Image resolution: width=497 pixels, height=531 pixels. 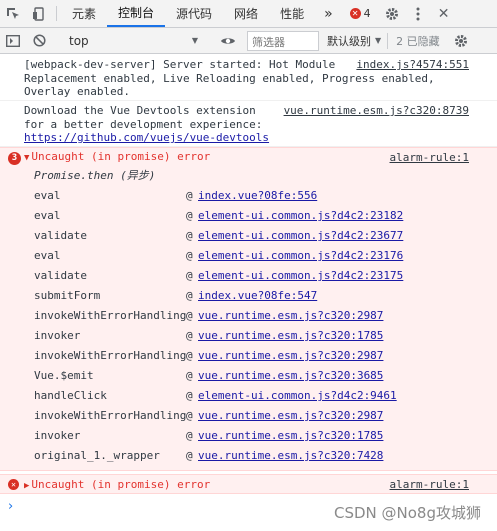 What do you see at coordinates (39, 13) in the screenshot?
I see `device-toolbar-icon` at bounding box center [39, 13].